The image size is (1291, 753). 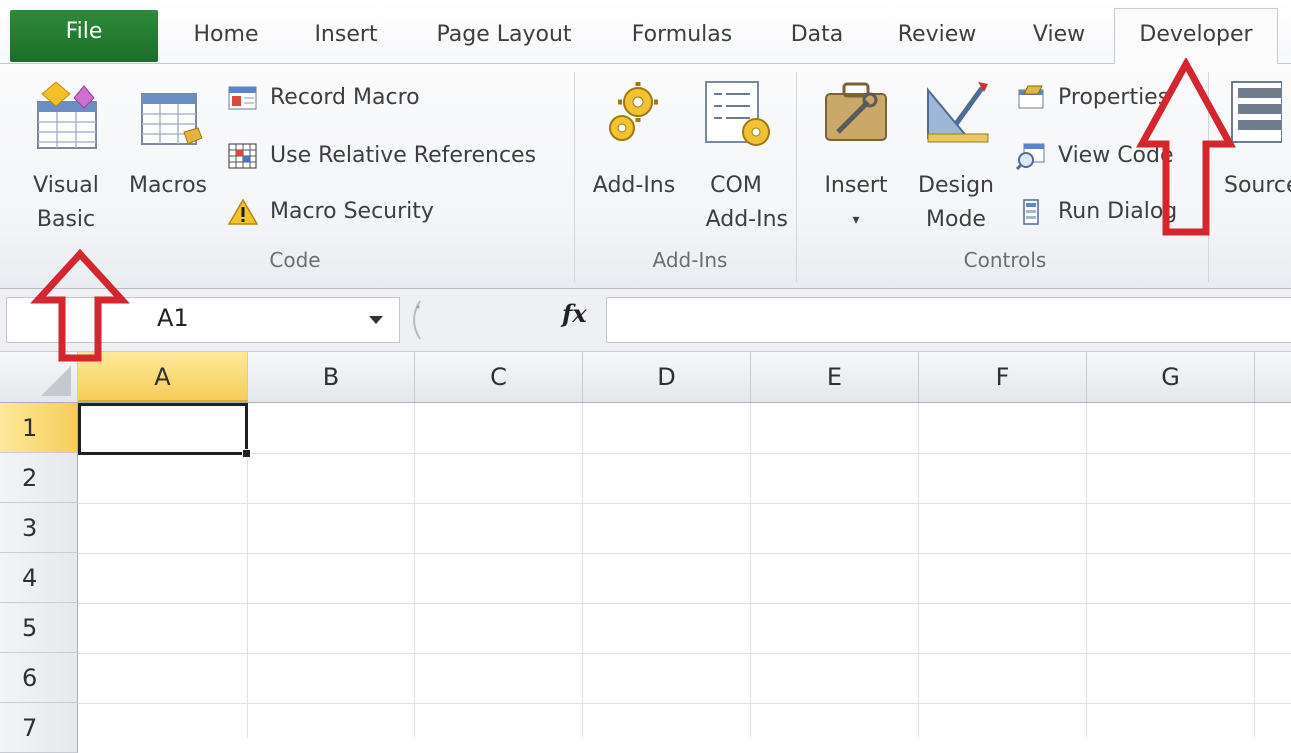 I want to click on column-header-g: G, so click(x=1171, y=377).